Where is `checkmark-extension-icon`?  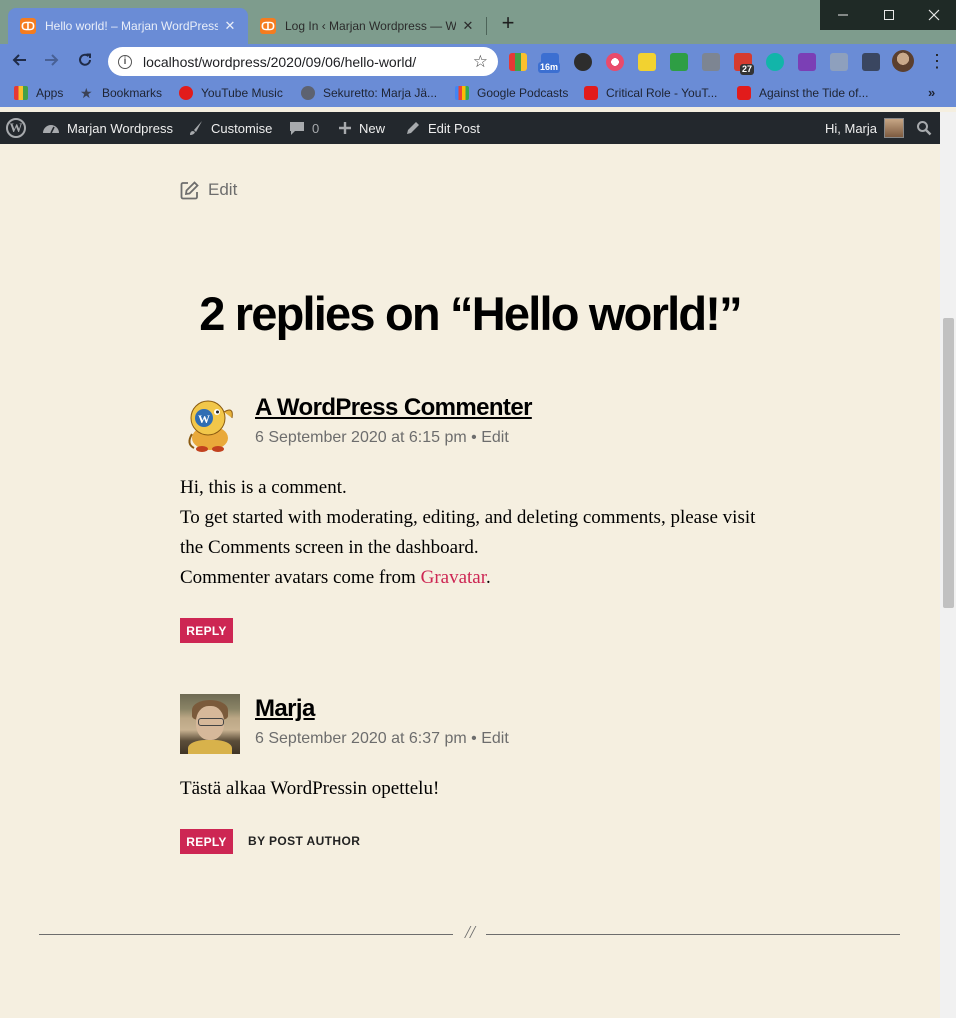 checkmark-extension-icon is located at coordinates (679, 62).